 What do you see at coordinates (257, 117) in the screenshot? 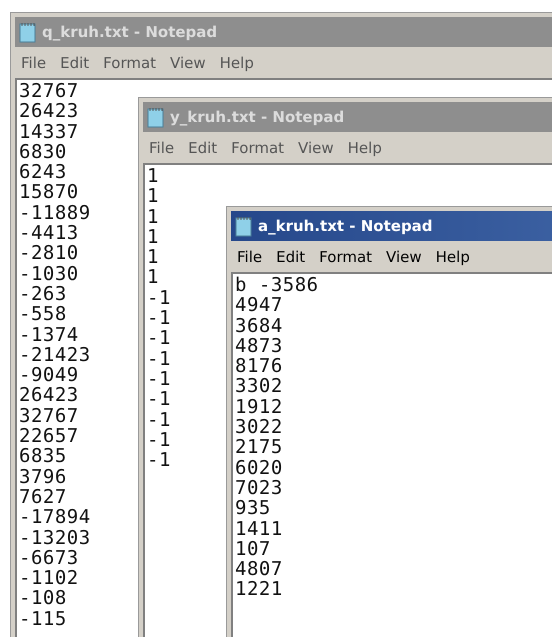
I see `window-title: y_kruh.txt - Notepad` at bounding box center [257, 117].